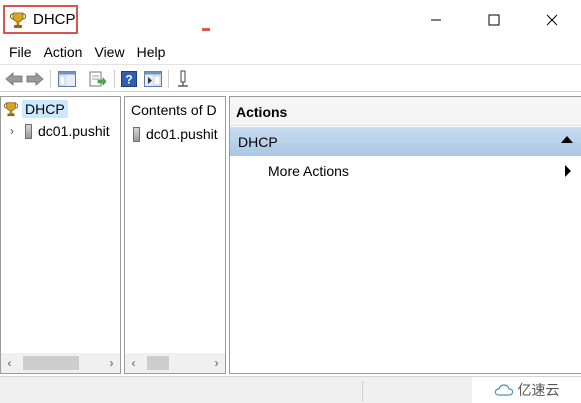 The width and height of the screenshot is (581, 403). What do you see at coordinates (568, 171) in the screenshot?
I see `submenu-arrow-icon` at bounding box center [568, 171].